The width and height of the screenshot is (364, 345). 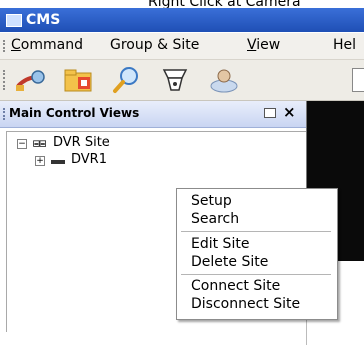 I want to click on menu-group-site: Group & Site, so click(x=154, y=45).